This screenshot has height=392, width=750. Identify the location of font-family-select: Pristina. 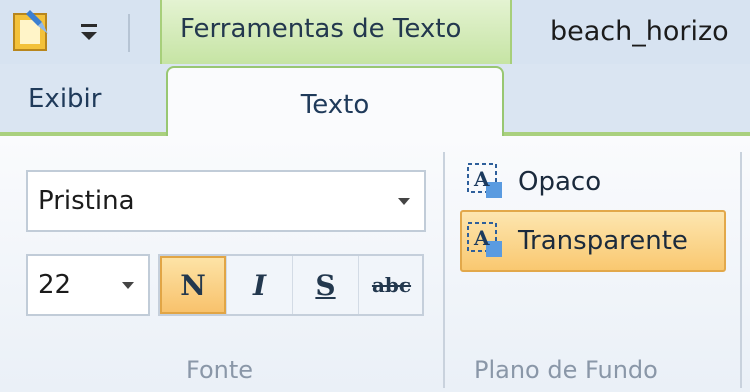
(226, 201).